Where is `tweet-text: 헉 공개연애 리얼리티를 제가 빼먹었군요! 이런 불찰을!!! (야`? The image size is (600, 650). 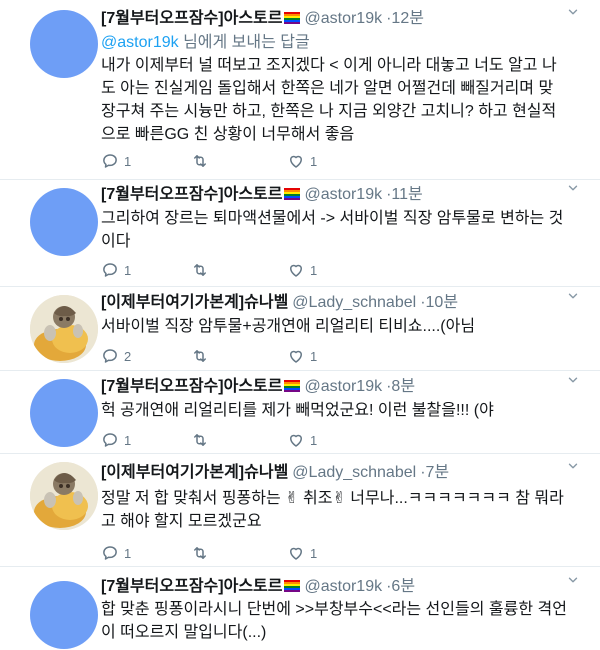 tweet-text: 헉 공개연애 리얼리티를 제가 빼먹었군요! 이런 불찰을!!! (야 is located at coordinates (297, 410).